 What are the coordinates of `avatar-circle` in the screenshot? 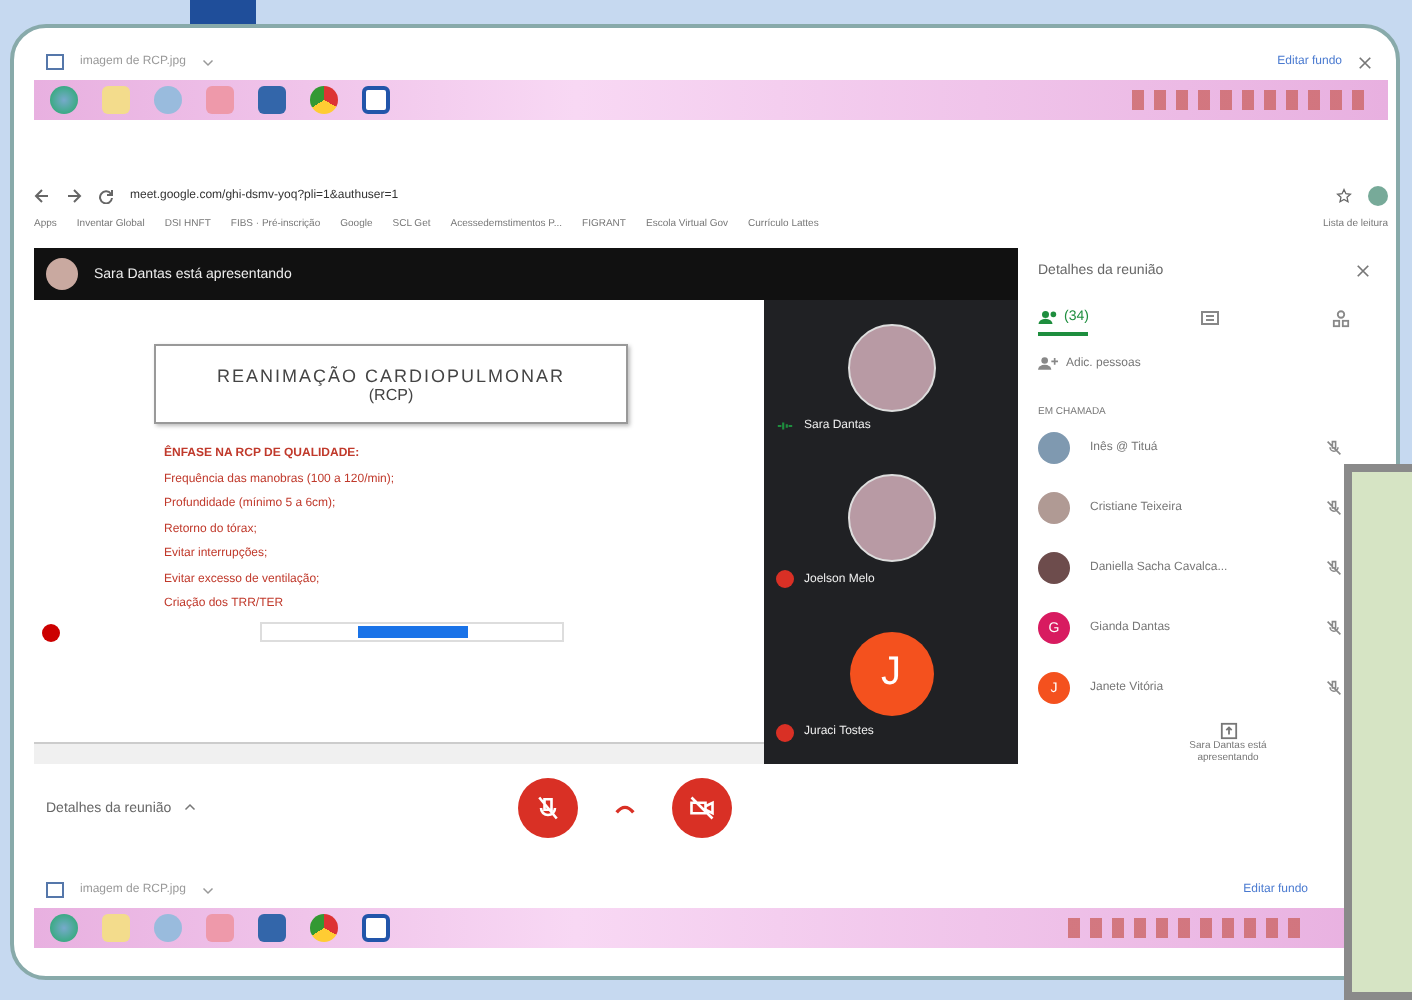 It's located at (62, 274).